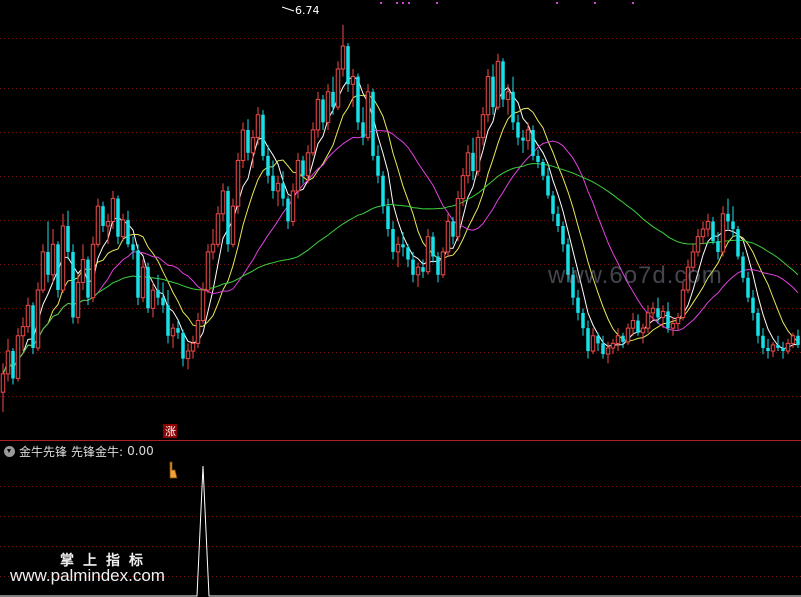 The image size is (801, 597). Describe the element at coordinates (173, 470) in the screenshot. I see `hand-pointer-icon` at that location.